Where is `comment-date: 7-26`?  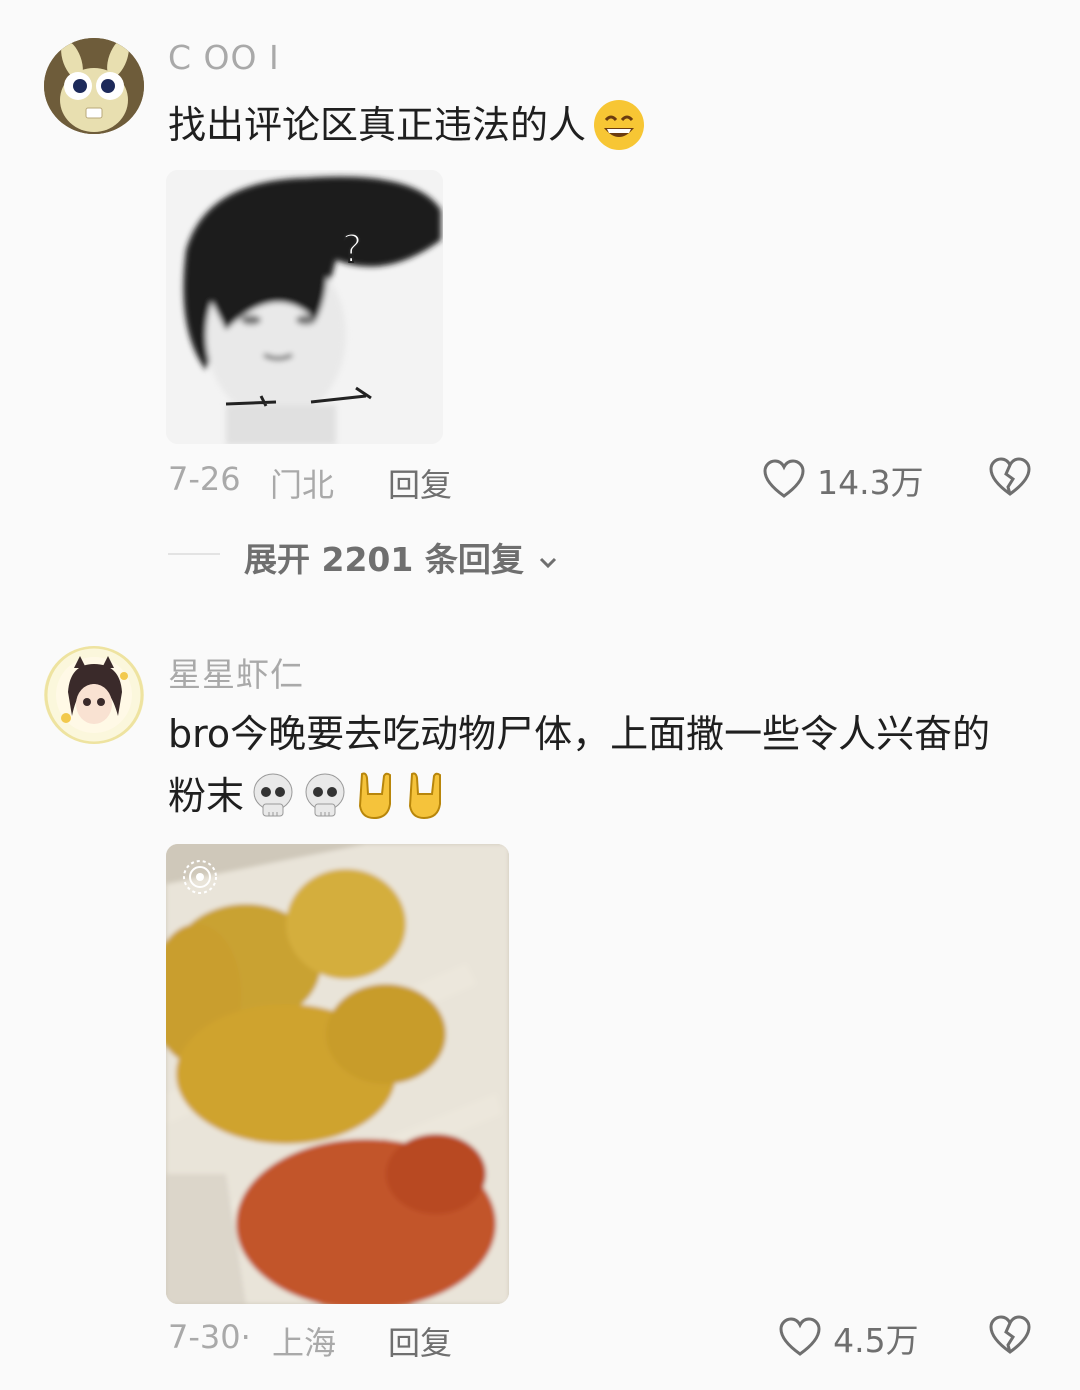 comment-date: 7-26 is located at coordinates (204, 479).